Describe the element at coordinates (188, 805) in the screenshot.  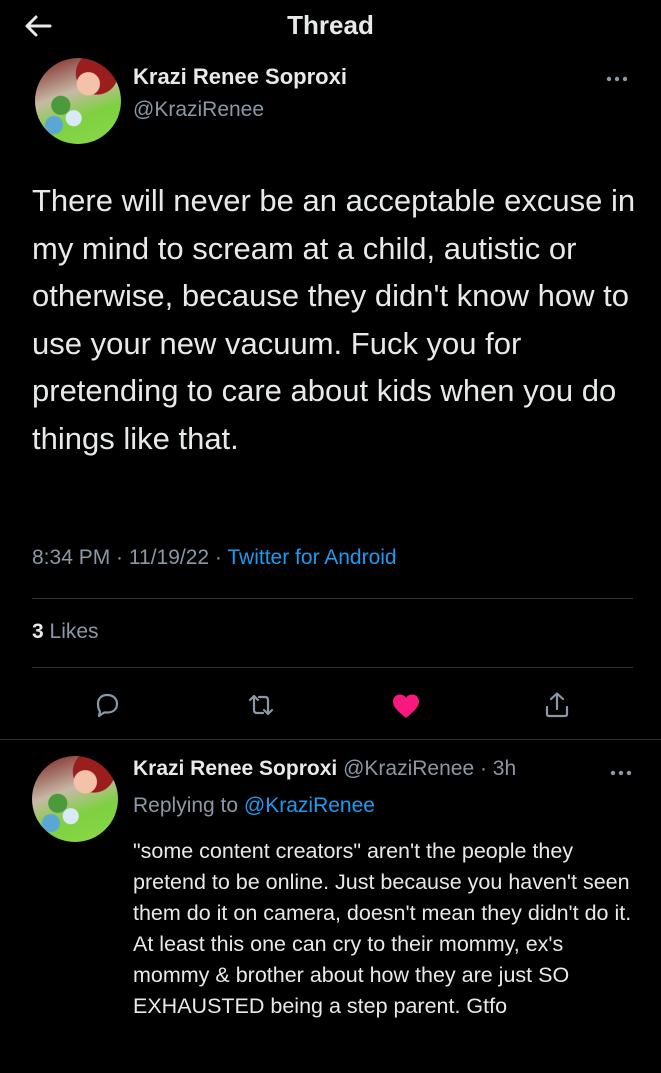
I see `replying-to-label: Replying to` at that location.